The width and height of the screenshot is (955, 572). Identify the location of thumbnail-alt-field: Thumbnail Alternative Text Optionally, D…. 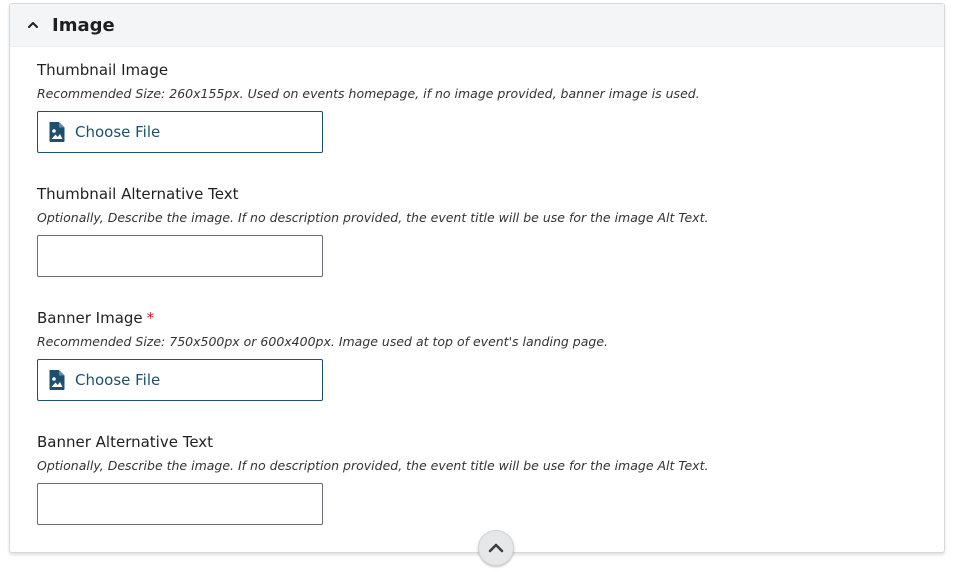
(372, 230).